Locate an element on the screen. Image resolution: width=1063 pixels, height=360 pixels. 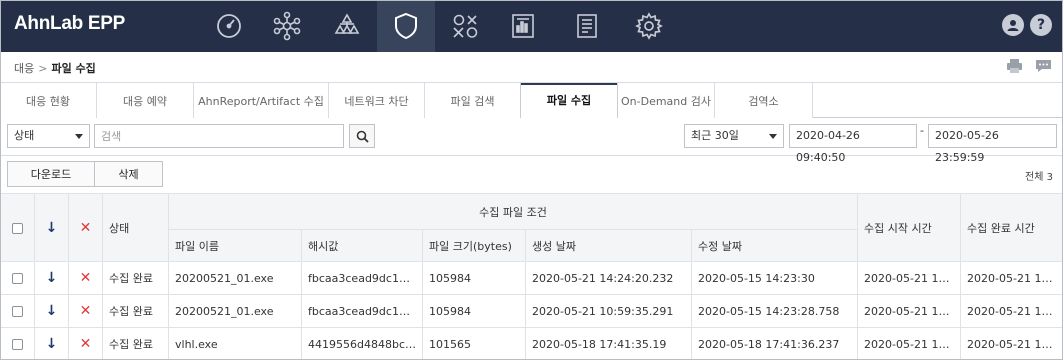
cell-modified-date: 2020-05-18 17:41:36.237 is located at coordinates (774, 343).